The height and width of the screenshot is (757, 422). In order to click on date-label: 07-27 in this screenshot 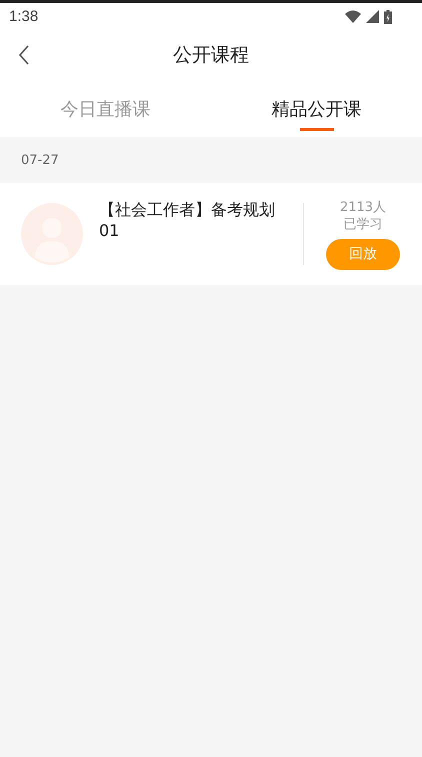, I will do `click(40, 160)`.